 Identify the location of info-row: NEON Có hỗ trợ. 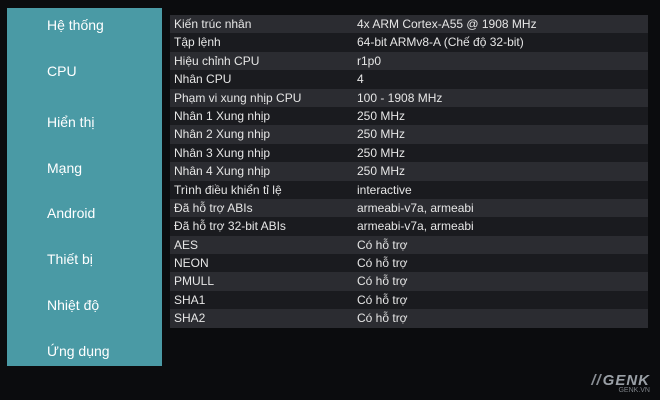
(409, 263).